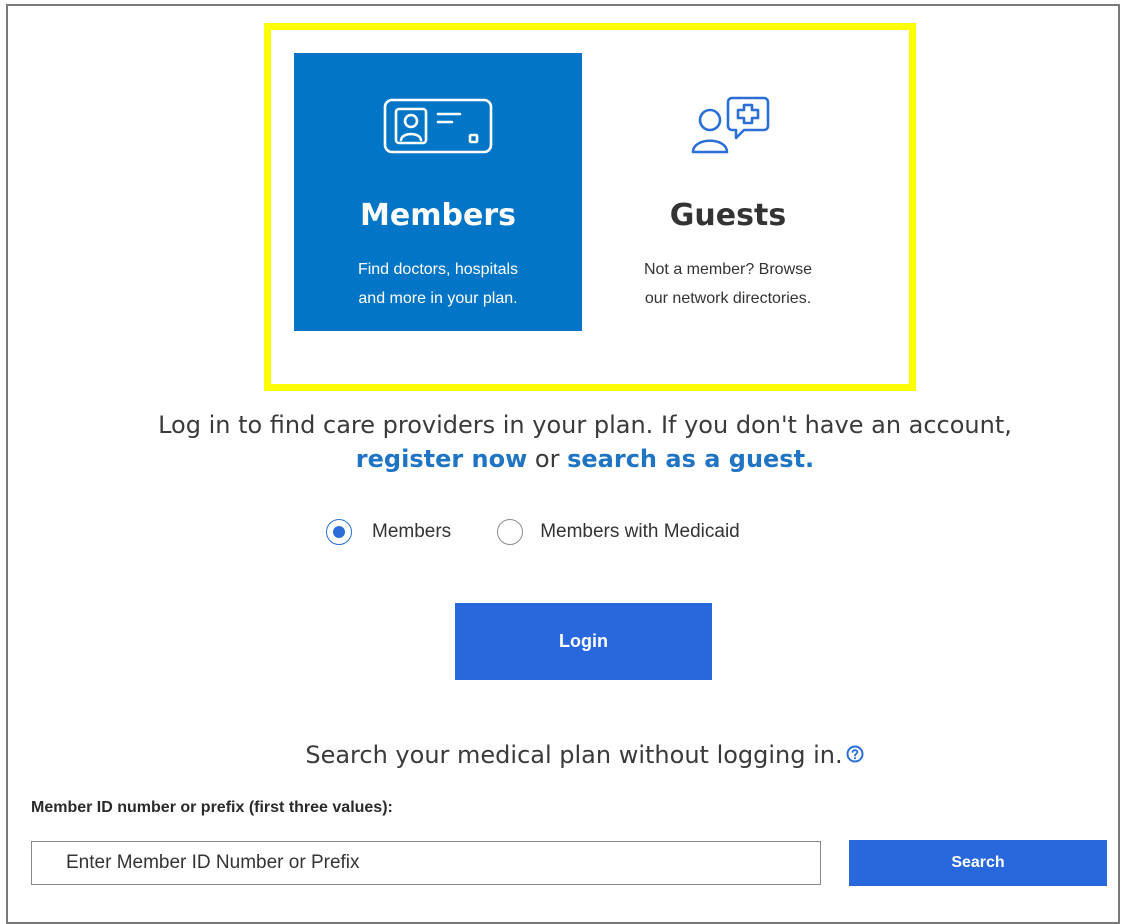 The width and height of the screenshot is (1125, 924). I want to click on search-as-guest-link: search as a guest., so click(690, 459).